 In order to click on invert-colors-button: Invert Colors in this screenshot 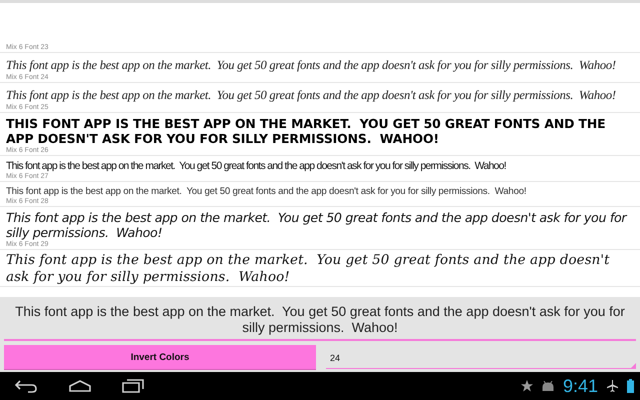, I will do `click(160, 357)`.